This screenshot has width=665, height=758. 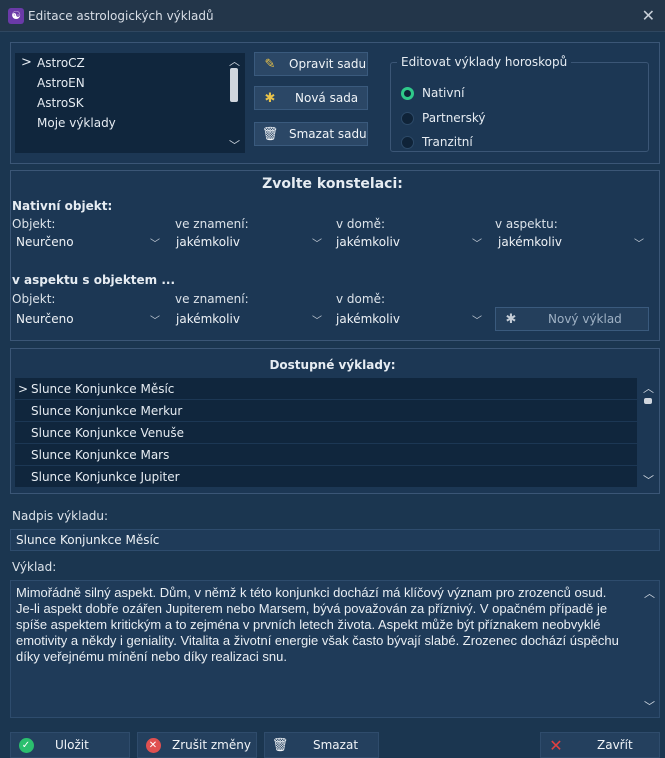 I want to click on heading-input: Slunce Konjunkce Měsíc, so click(x=335, y=540).